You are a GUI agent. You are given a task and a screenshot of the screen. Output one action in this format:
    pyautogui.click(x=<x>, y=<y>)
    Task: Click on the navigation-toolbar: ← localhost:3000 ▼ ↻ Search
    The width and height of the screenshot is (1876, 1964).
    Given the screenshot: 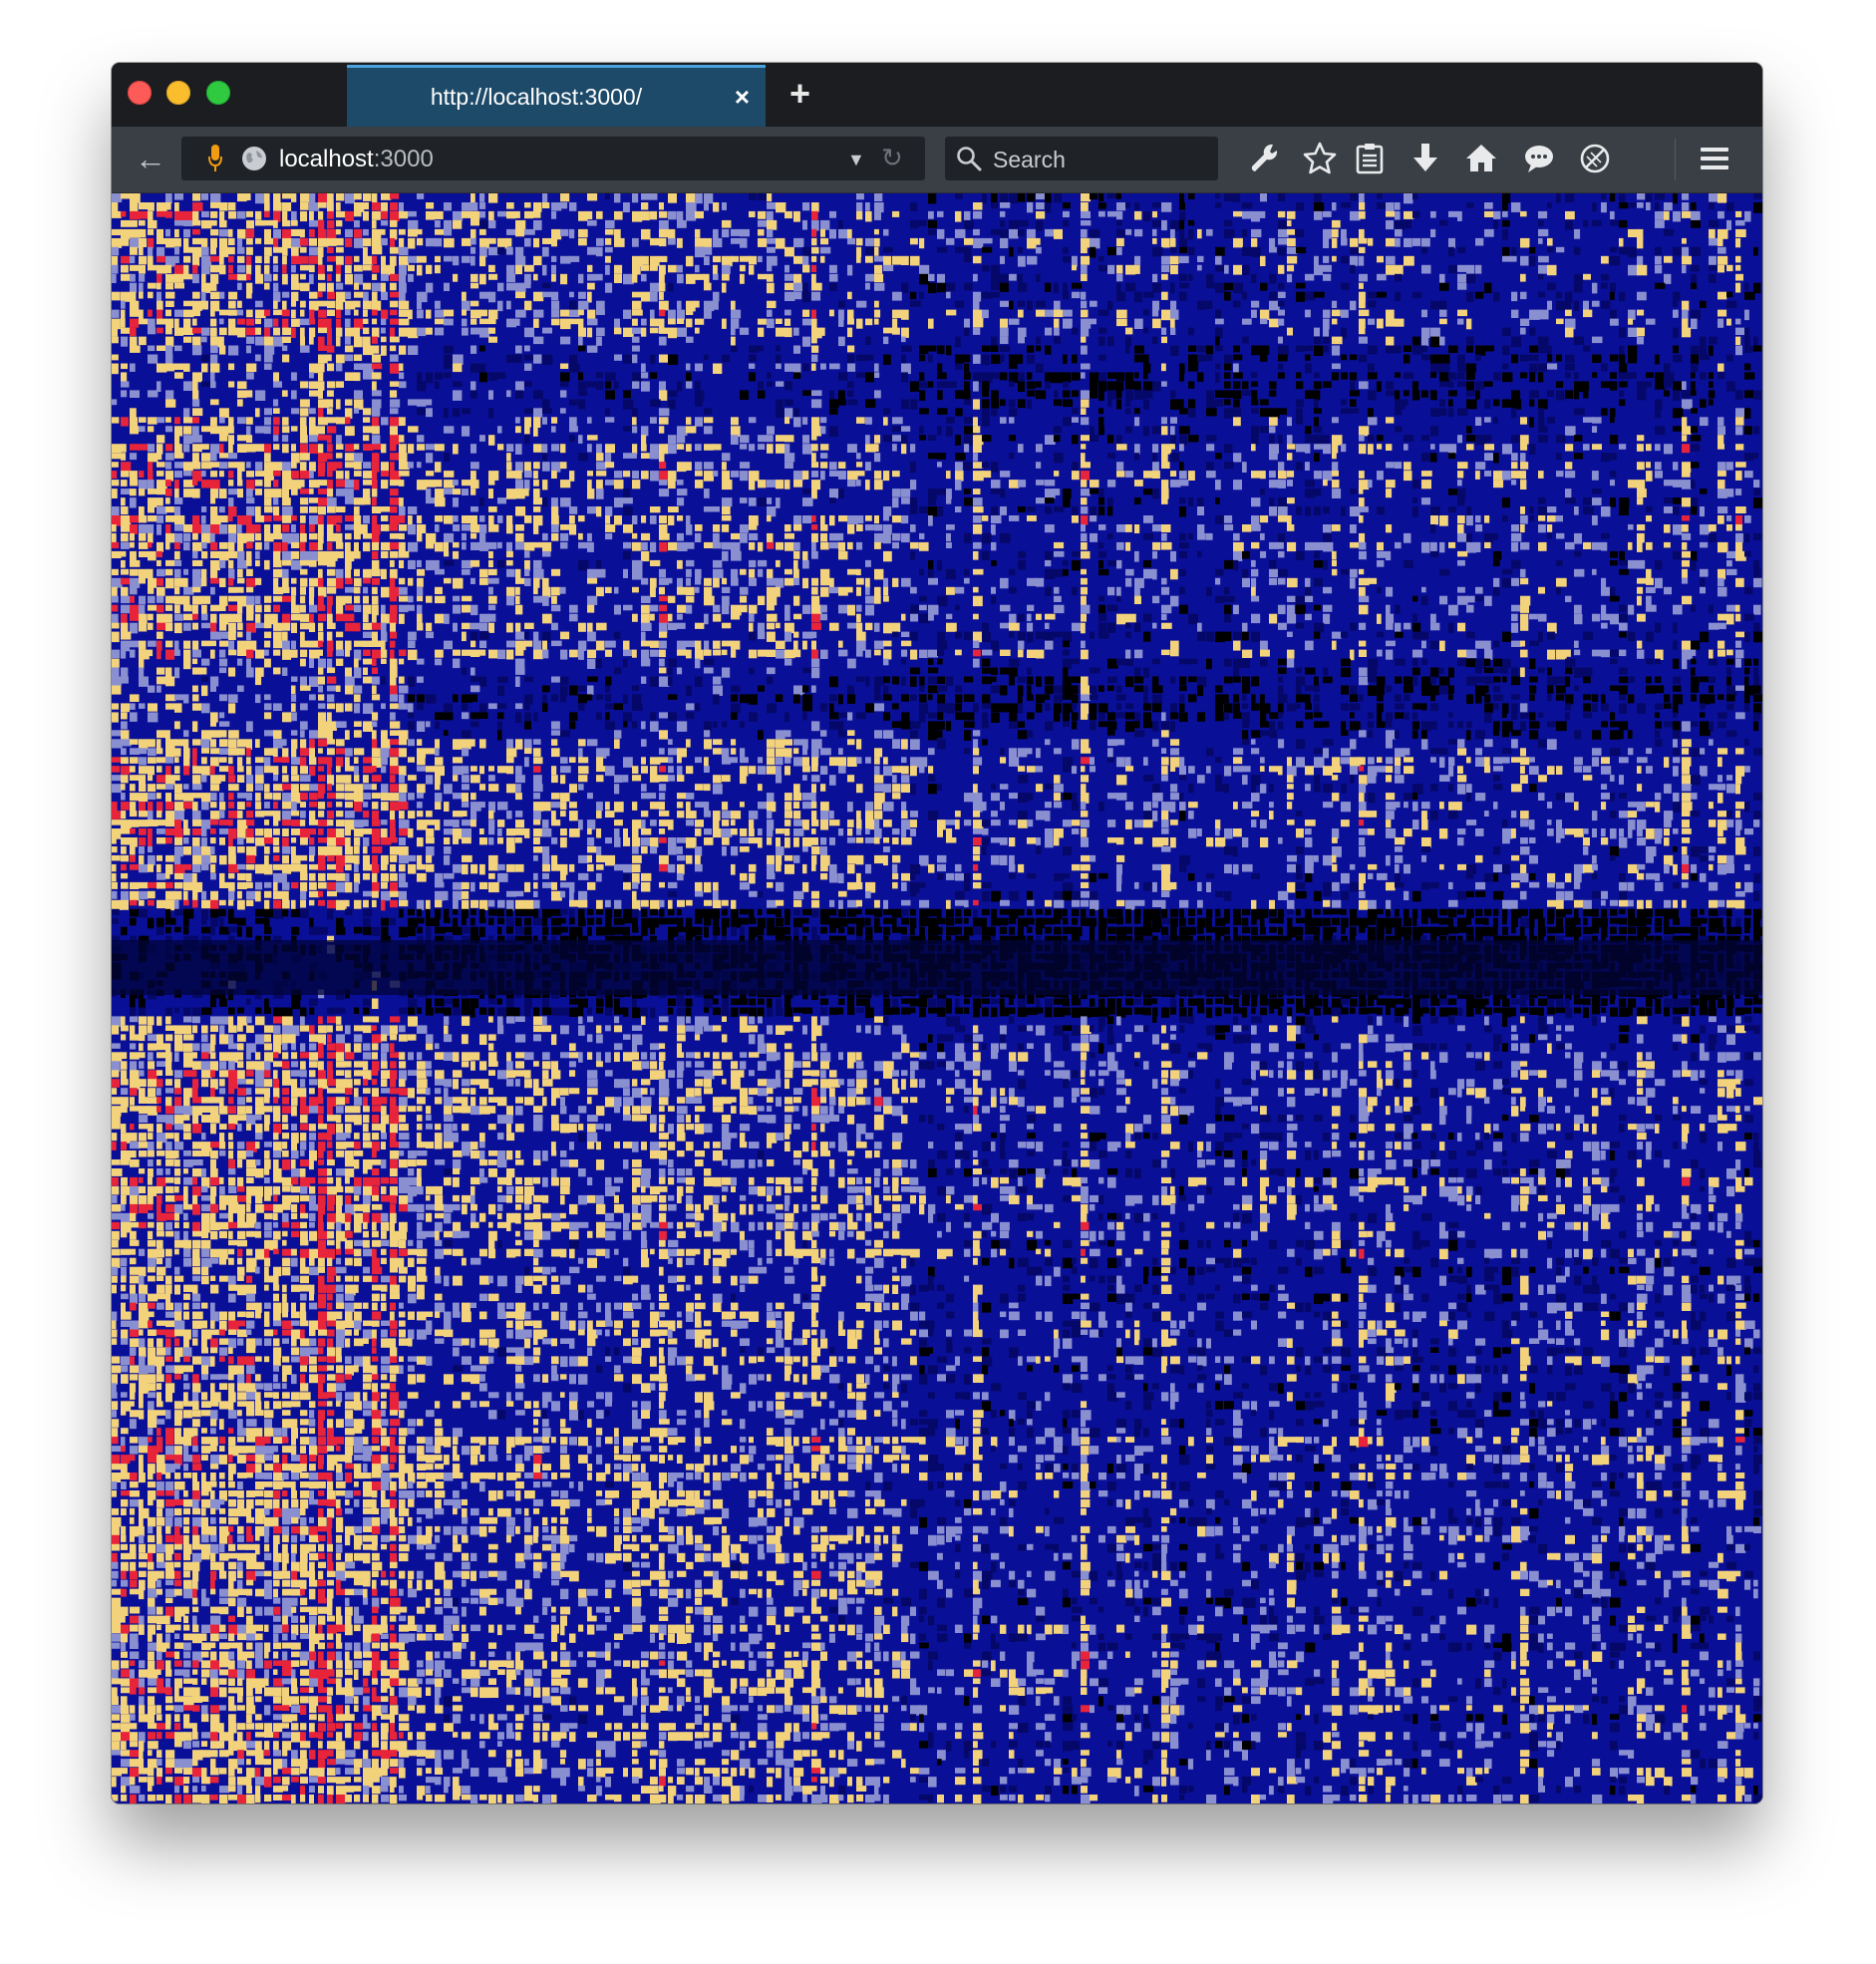 What is the action you would take?
    pyautogui.click(x=937, y=161)
    